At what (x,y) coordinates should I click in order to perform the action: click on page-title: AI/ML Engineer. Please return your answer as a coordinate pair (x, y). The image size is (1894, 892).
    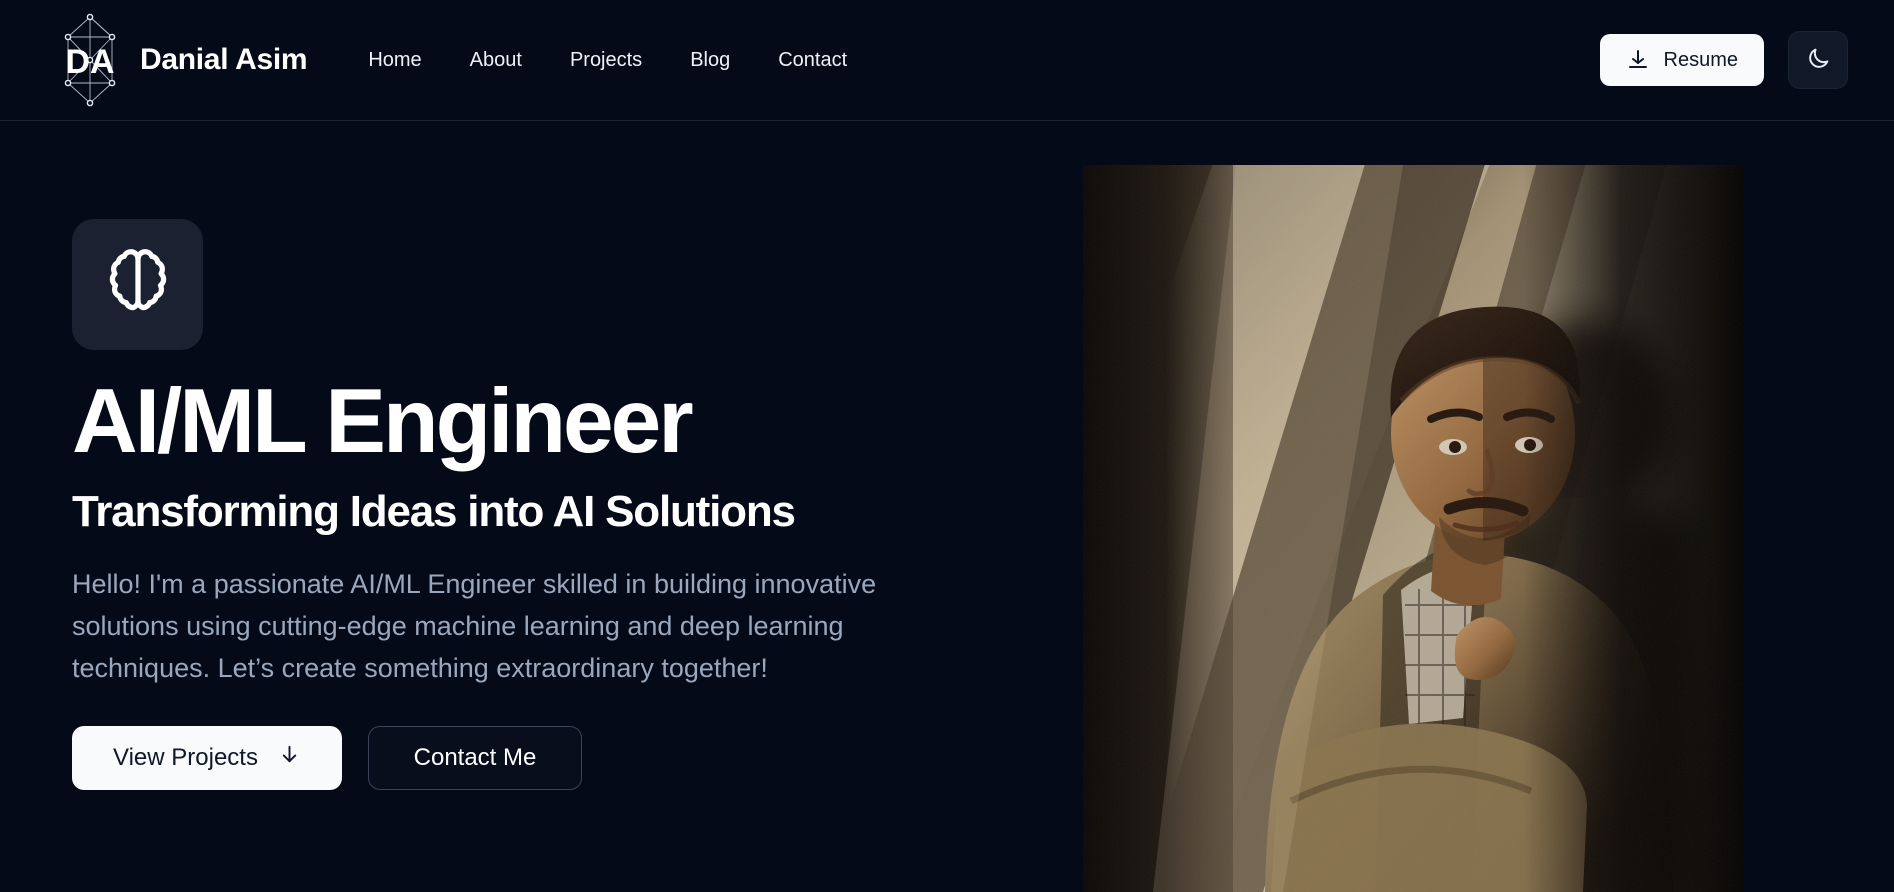
    Looking at the image, I should click on (383, 421).